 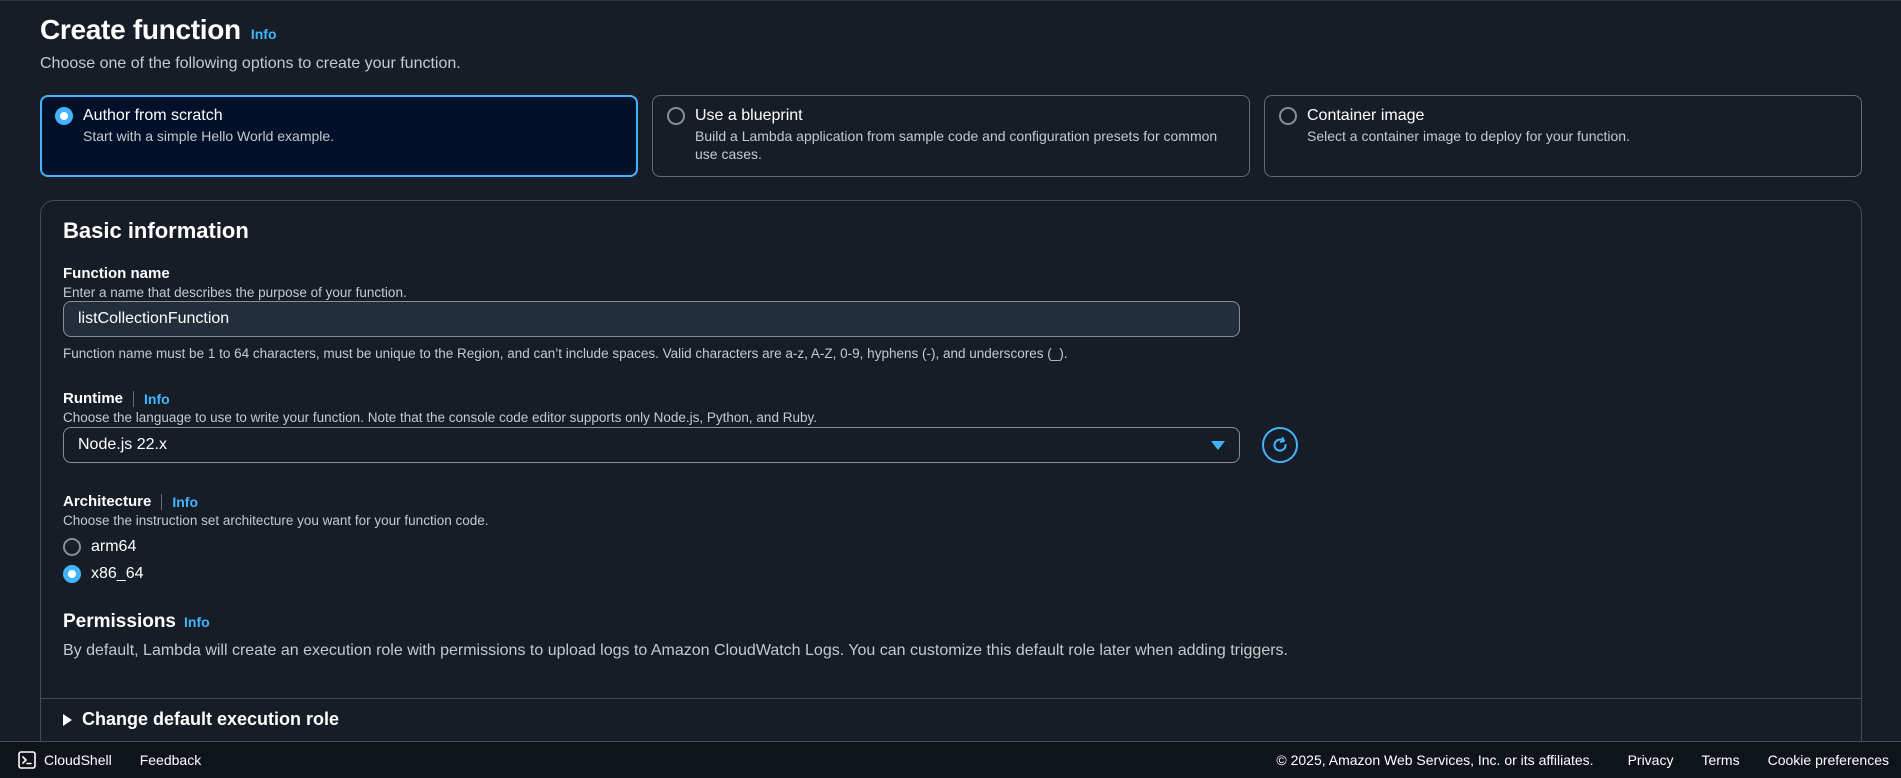 What do you see at coordinates (264, 34) in the screenshot?
I see `page-info-link: Info` at bounding box center [264, 34].